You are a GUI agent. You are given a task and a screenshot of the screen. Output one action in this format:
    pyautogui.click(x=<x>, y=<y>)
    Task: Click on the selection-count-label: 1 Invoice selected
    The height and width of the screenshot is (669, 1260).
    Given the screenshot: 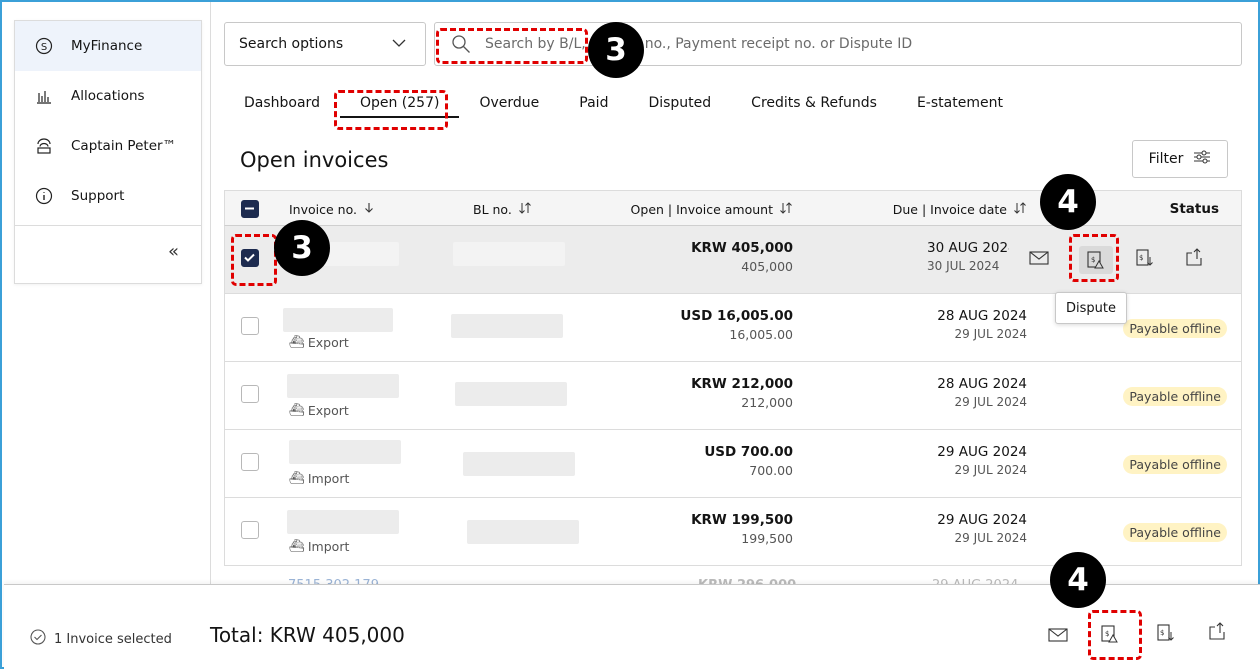 What is the action you would take?
    pyautogui.click(x=113, y=639)
    